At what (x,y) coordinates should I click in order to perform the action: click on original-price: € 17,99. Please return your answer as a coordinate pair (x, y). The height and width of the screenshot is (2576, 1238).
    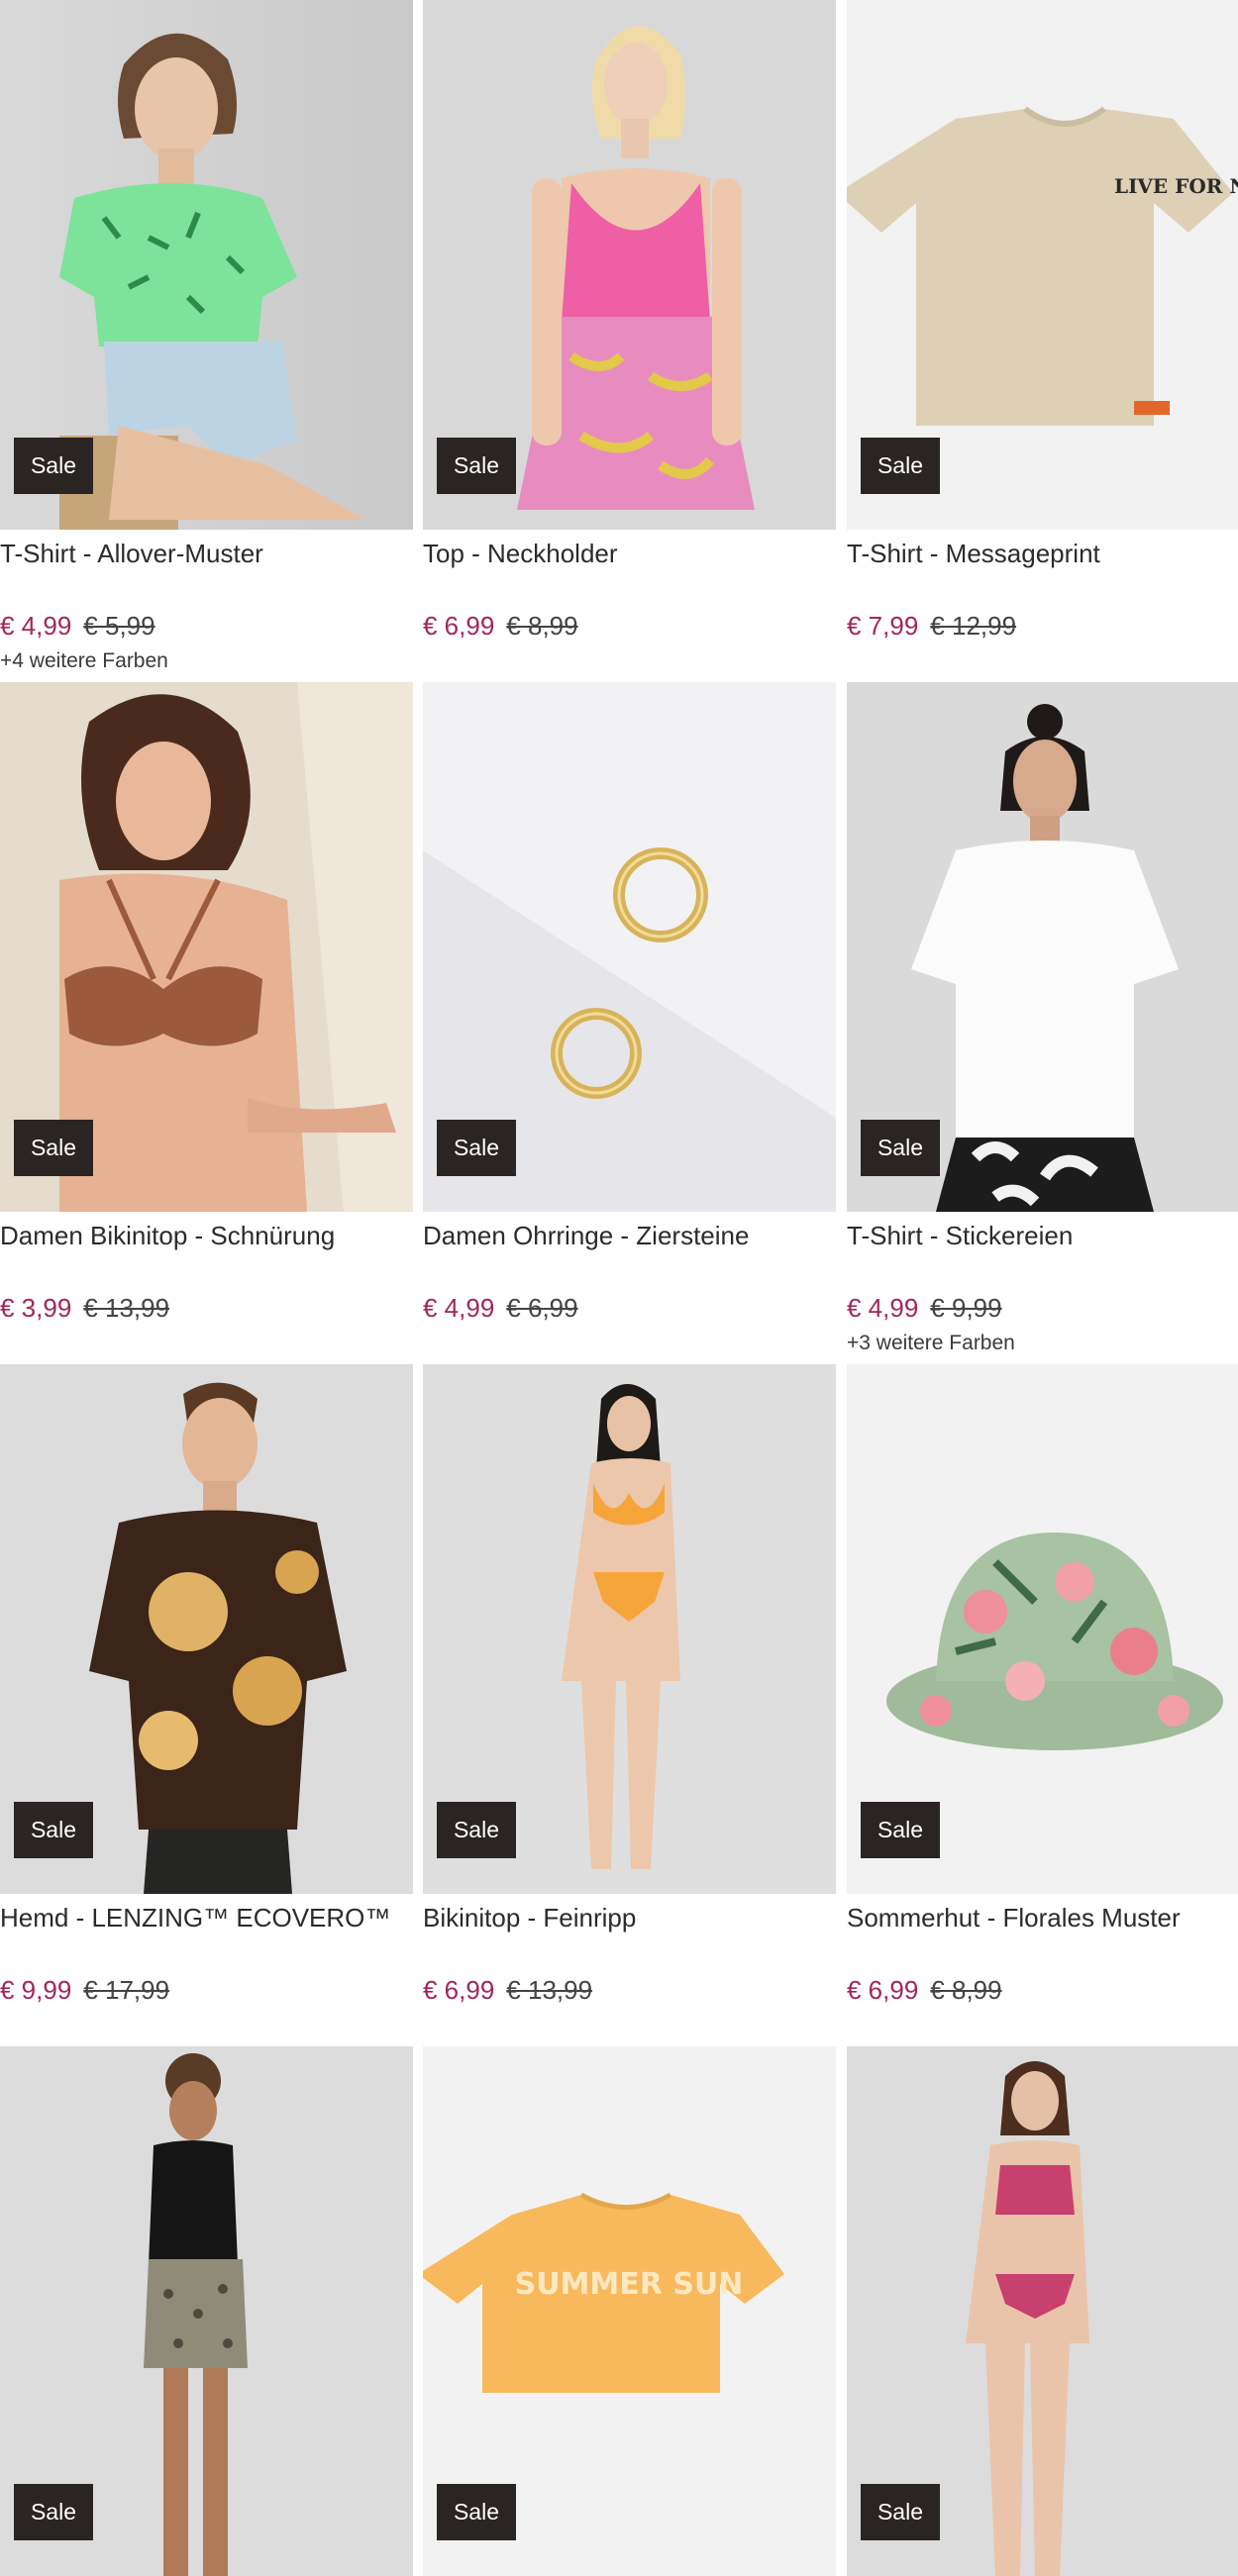
    Looking at the image, I should click on (126, 1990).